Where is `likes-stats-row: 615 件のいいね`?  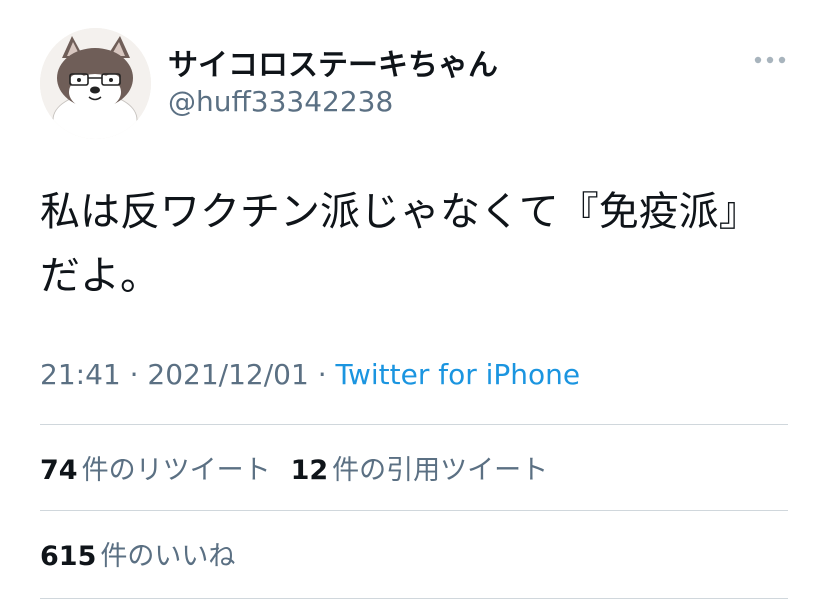 likes-stats-row: 615 件のいいね is located at coordinates (137, 553).